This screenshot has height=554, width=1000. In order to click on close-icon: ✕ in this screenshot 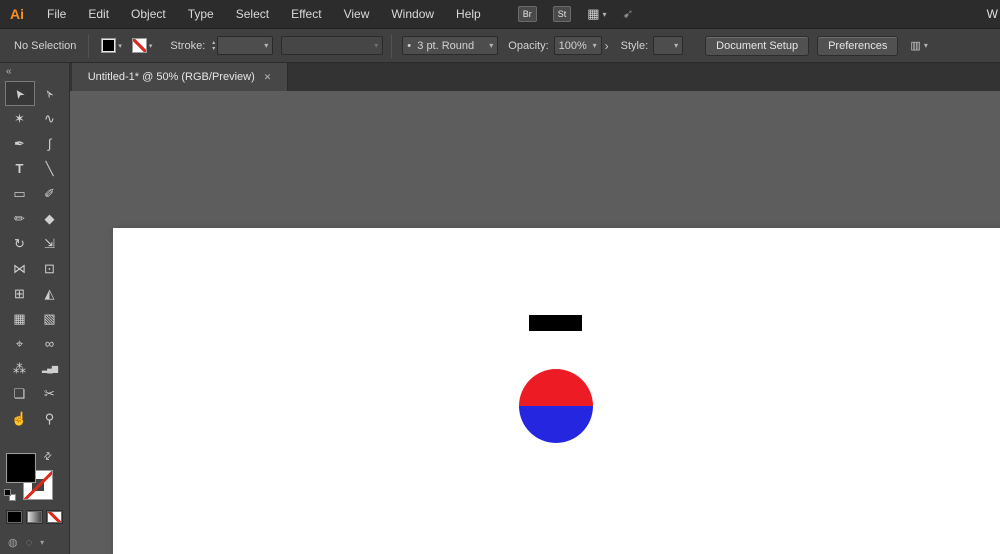, I will do `click(268, 77)`.